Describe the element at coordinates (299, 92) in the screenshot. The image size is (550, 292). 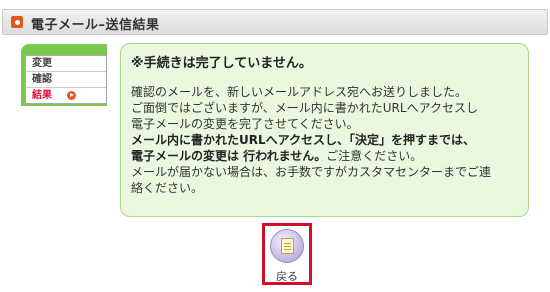
I see `notice-line: 確認のメールを、新しいメールアドレス宛へお送りしました。` at that location.